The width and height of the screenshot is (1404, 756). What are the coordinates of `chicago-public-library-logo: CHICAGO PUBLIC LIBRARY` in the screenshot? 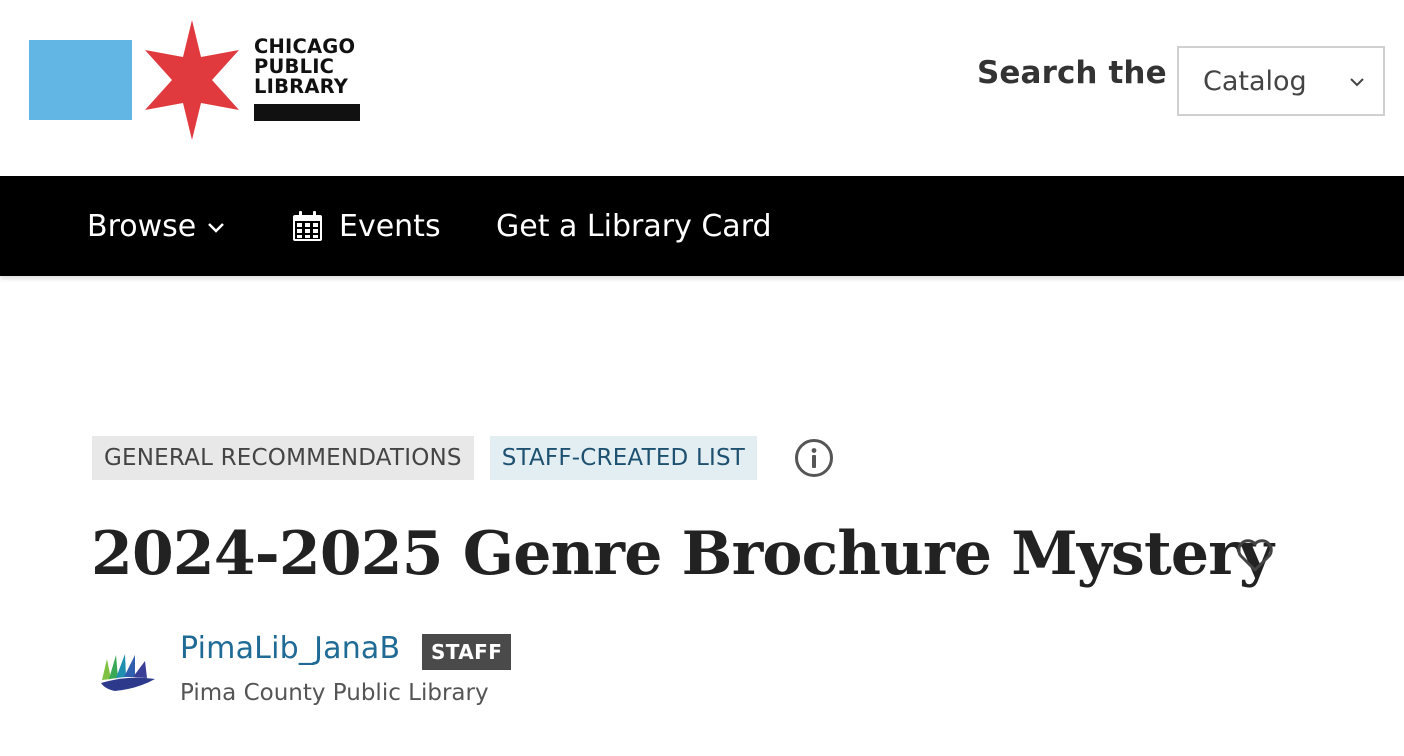 It's located at (199, 80).